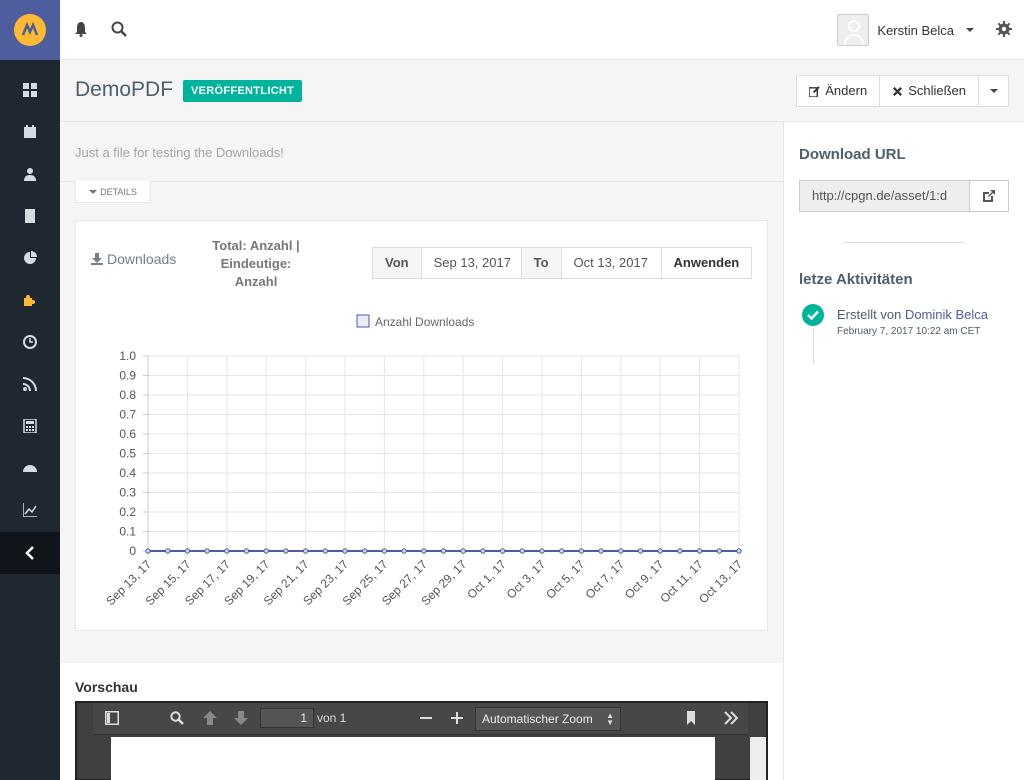 The image size is (1024, 780). What do you see at coordinates (287, 718) in the screenshot?
I see `page-number-input: 1` at bounding box center [287, 718].